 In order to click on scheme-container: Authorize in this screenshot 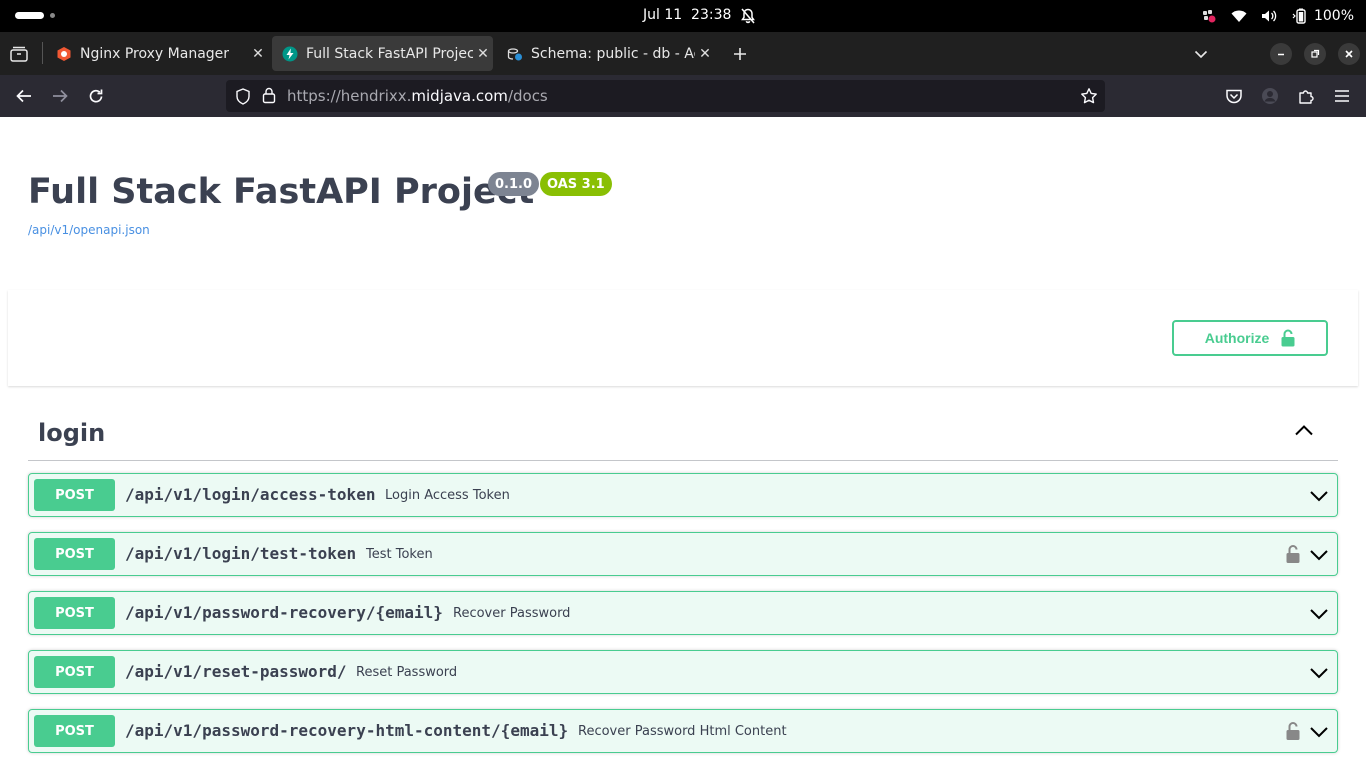, I will do `click(683, 338)`.